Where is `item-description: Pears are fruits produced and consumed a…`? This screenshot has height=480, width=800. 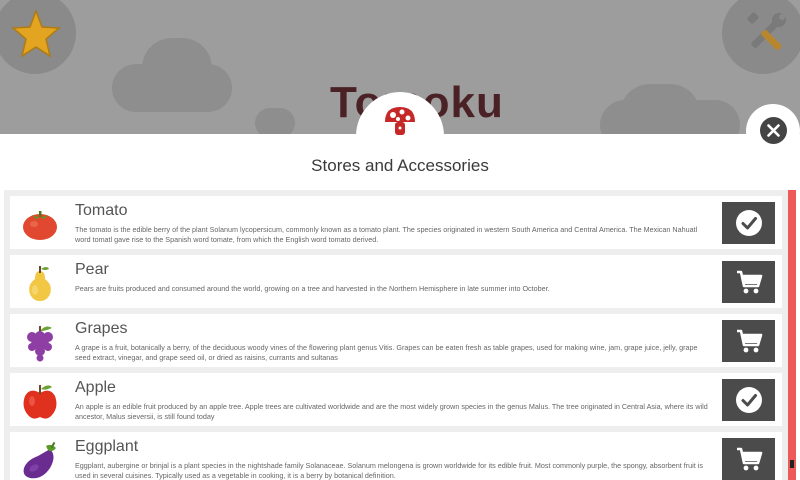
item-description: Pears are fruits produced and consumed a… is located at coordinates (312, 288).